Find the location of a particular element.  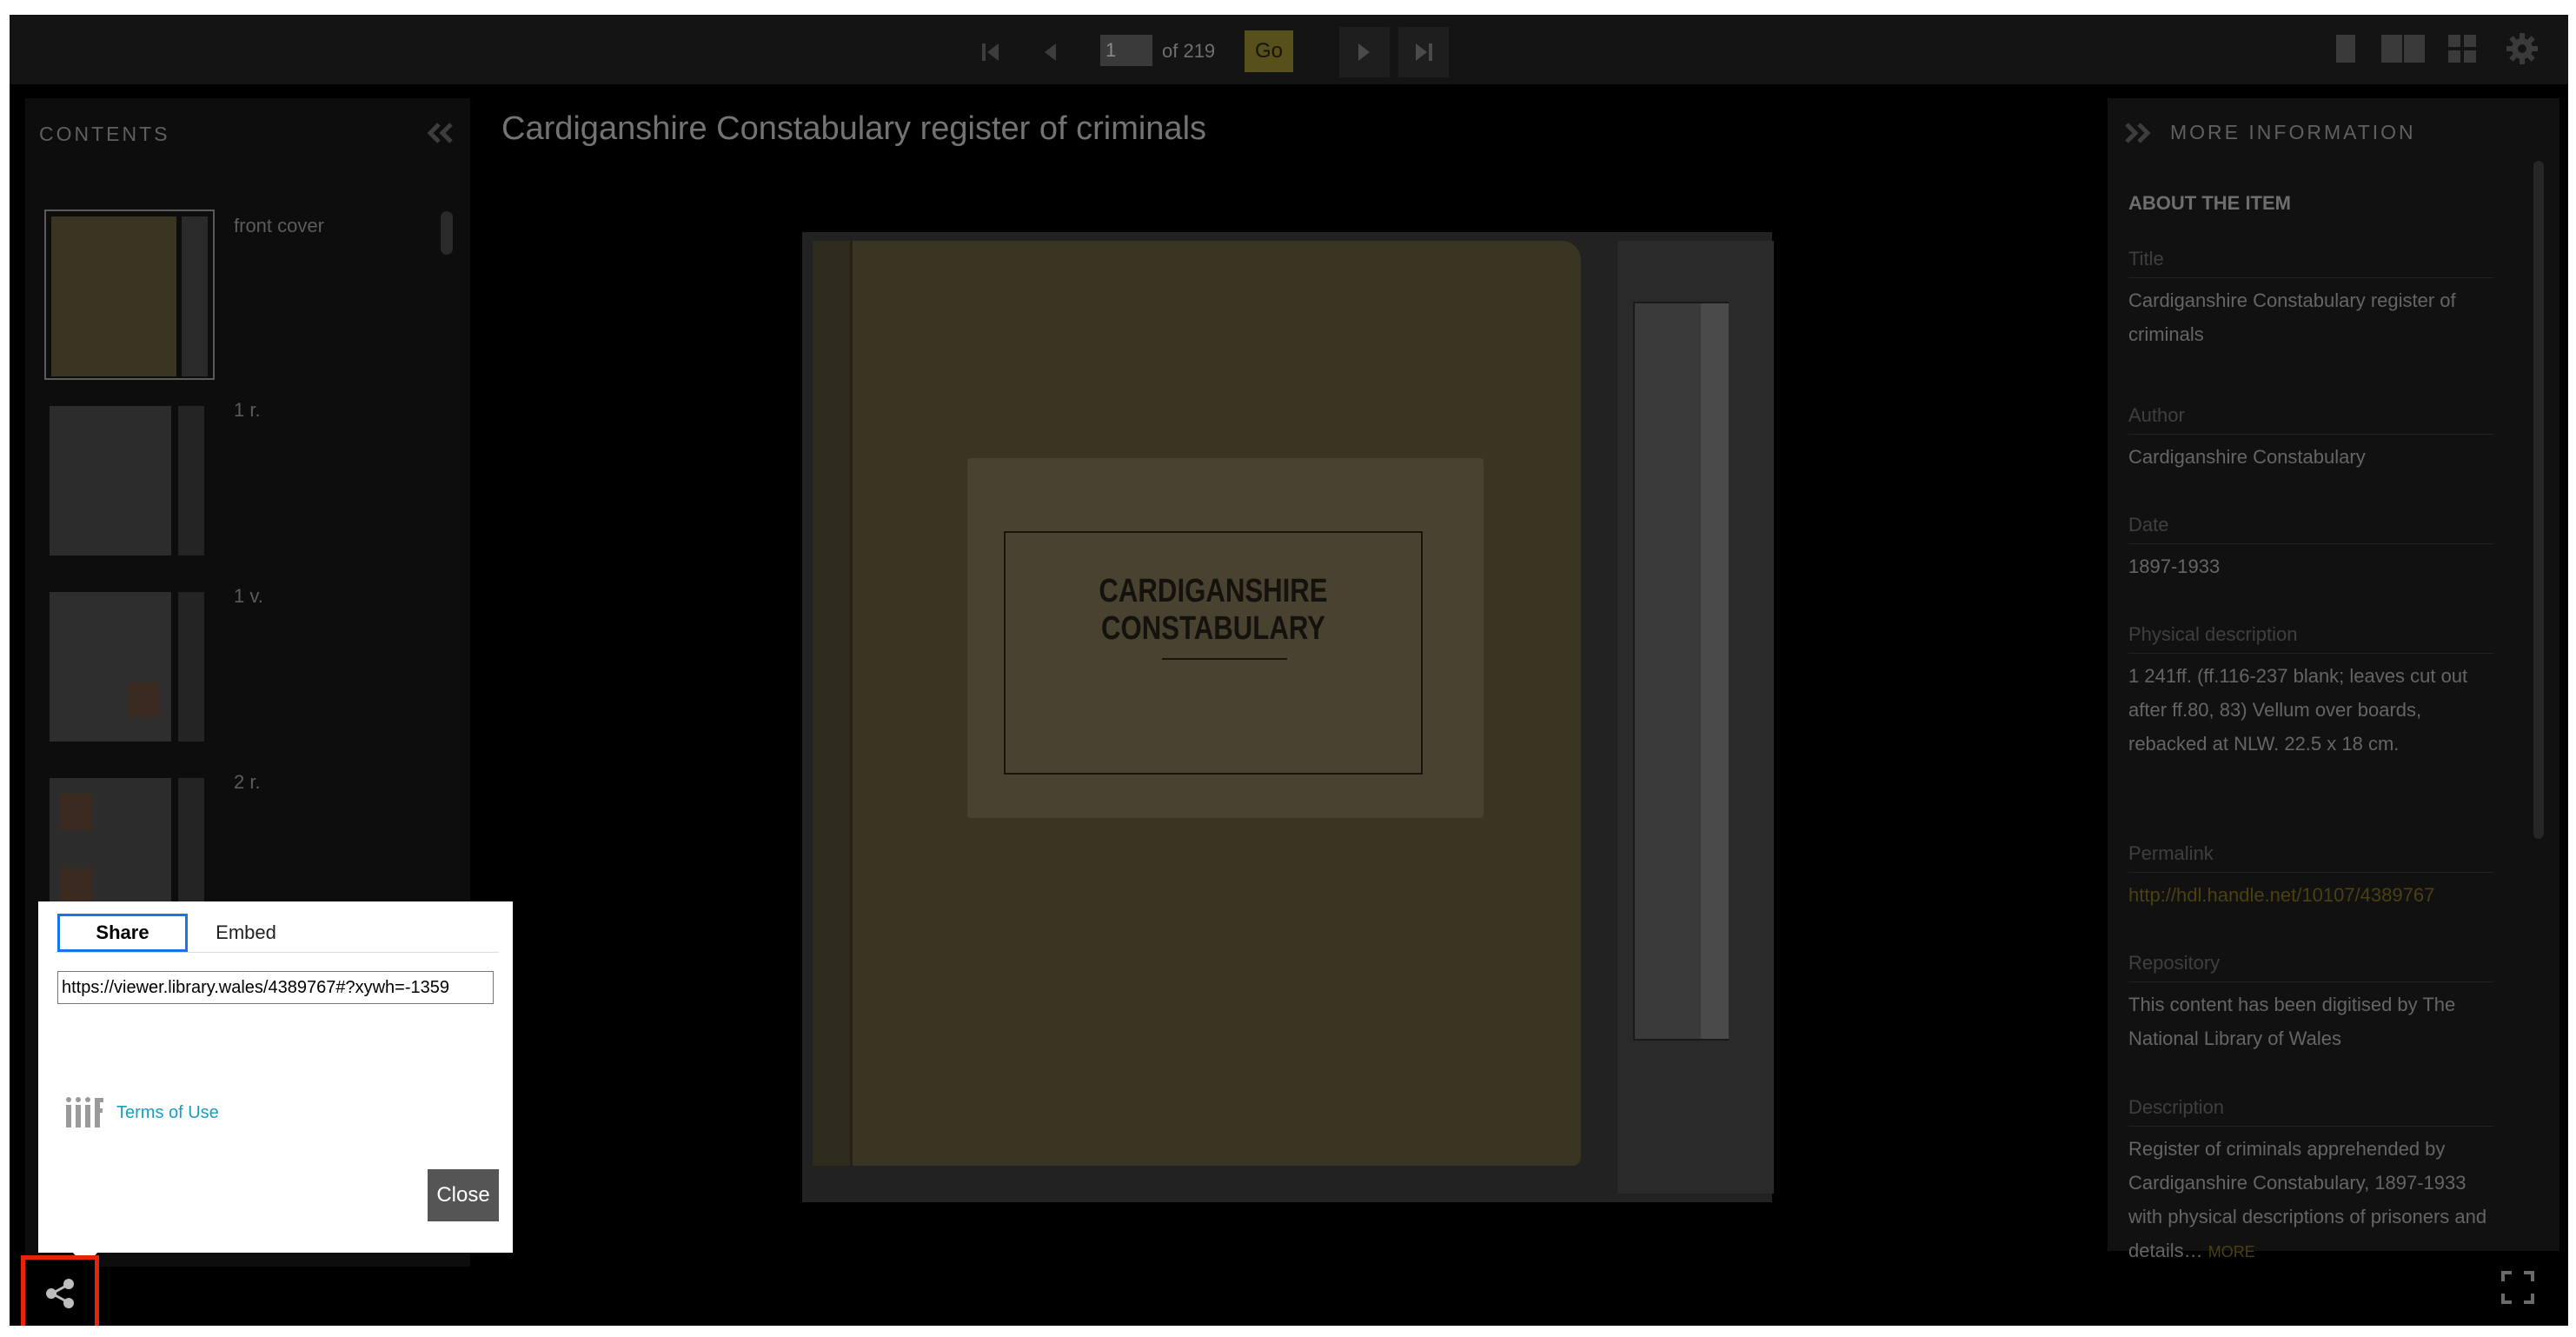

scale-ruler is located at coordinates (1681, 671).